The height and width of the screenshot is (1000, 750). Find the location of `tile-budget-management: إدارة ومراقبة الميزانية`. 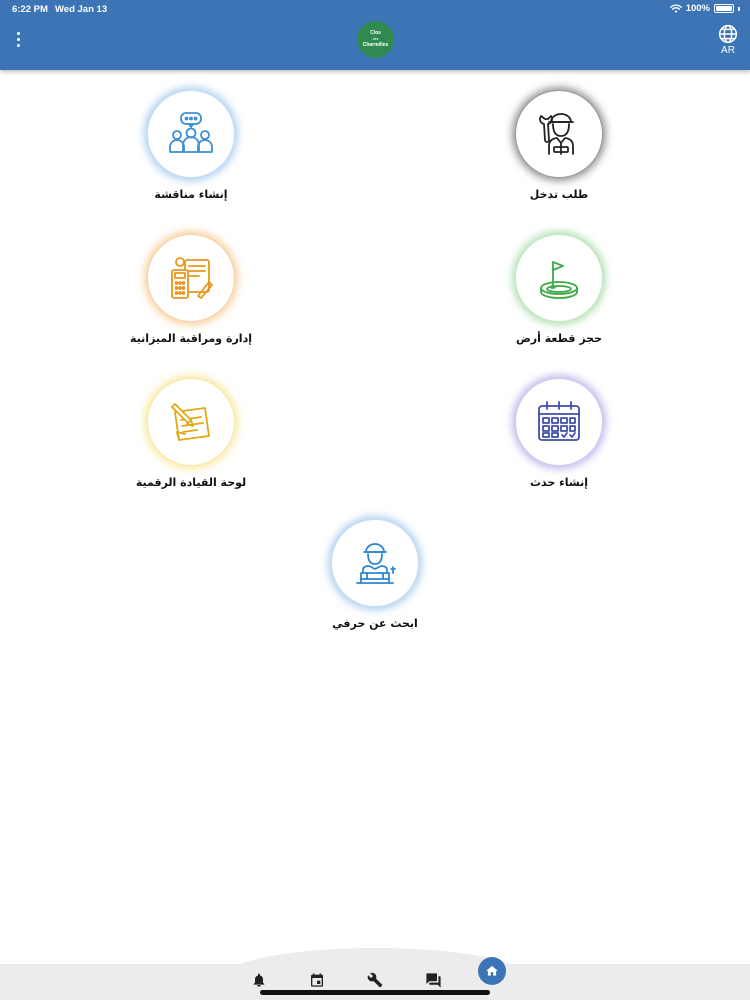

tile-budget-management: إدارة ومراقبة الميزانية is located at coordinates (191, 299).